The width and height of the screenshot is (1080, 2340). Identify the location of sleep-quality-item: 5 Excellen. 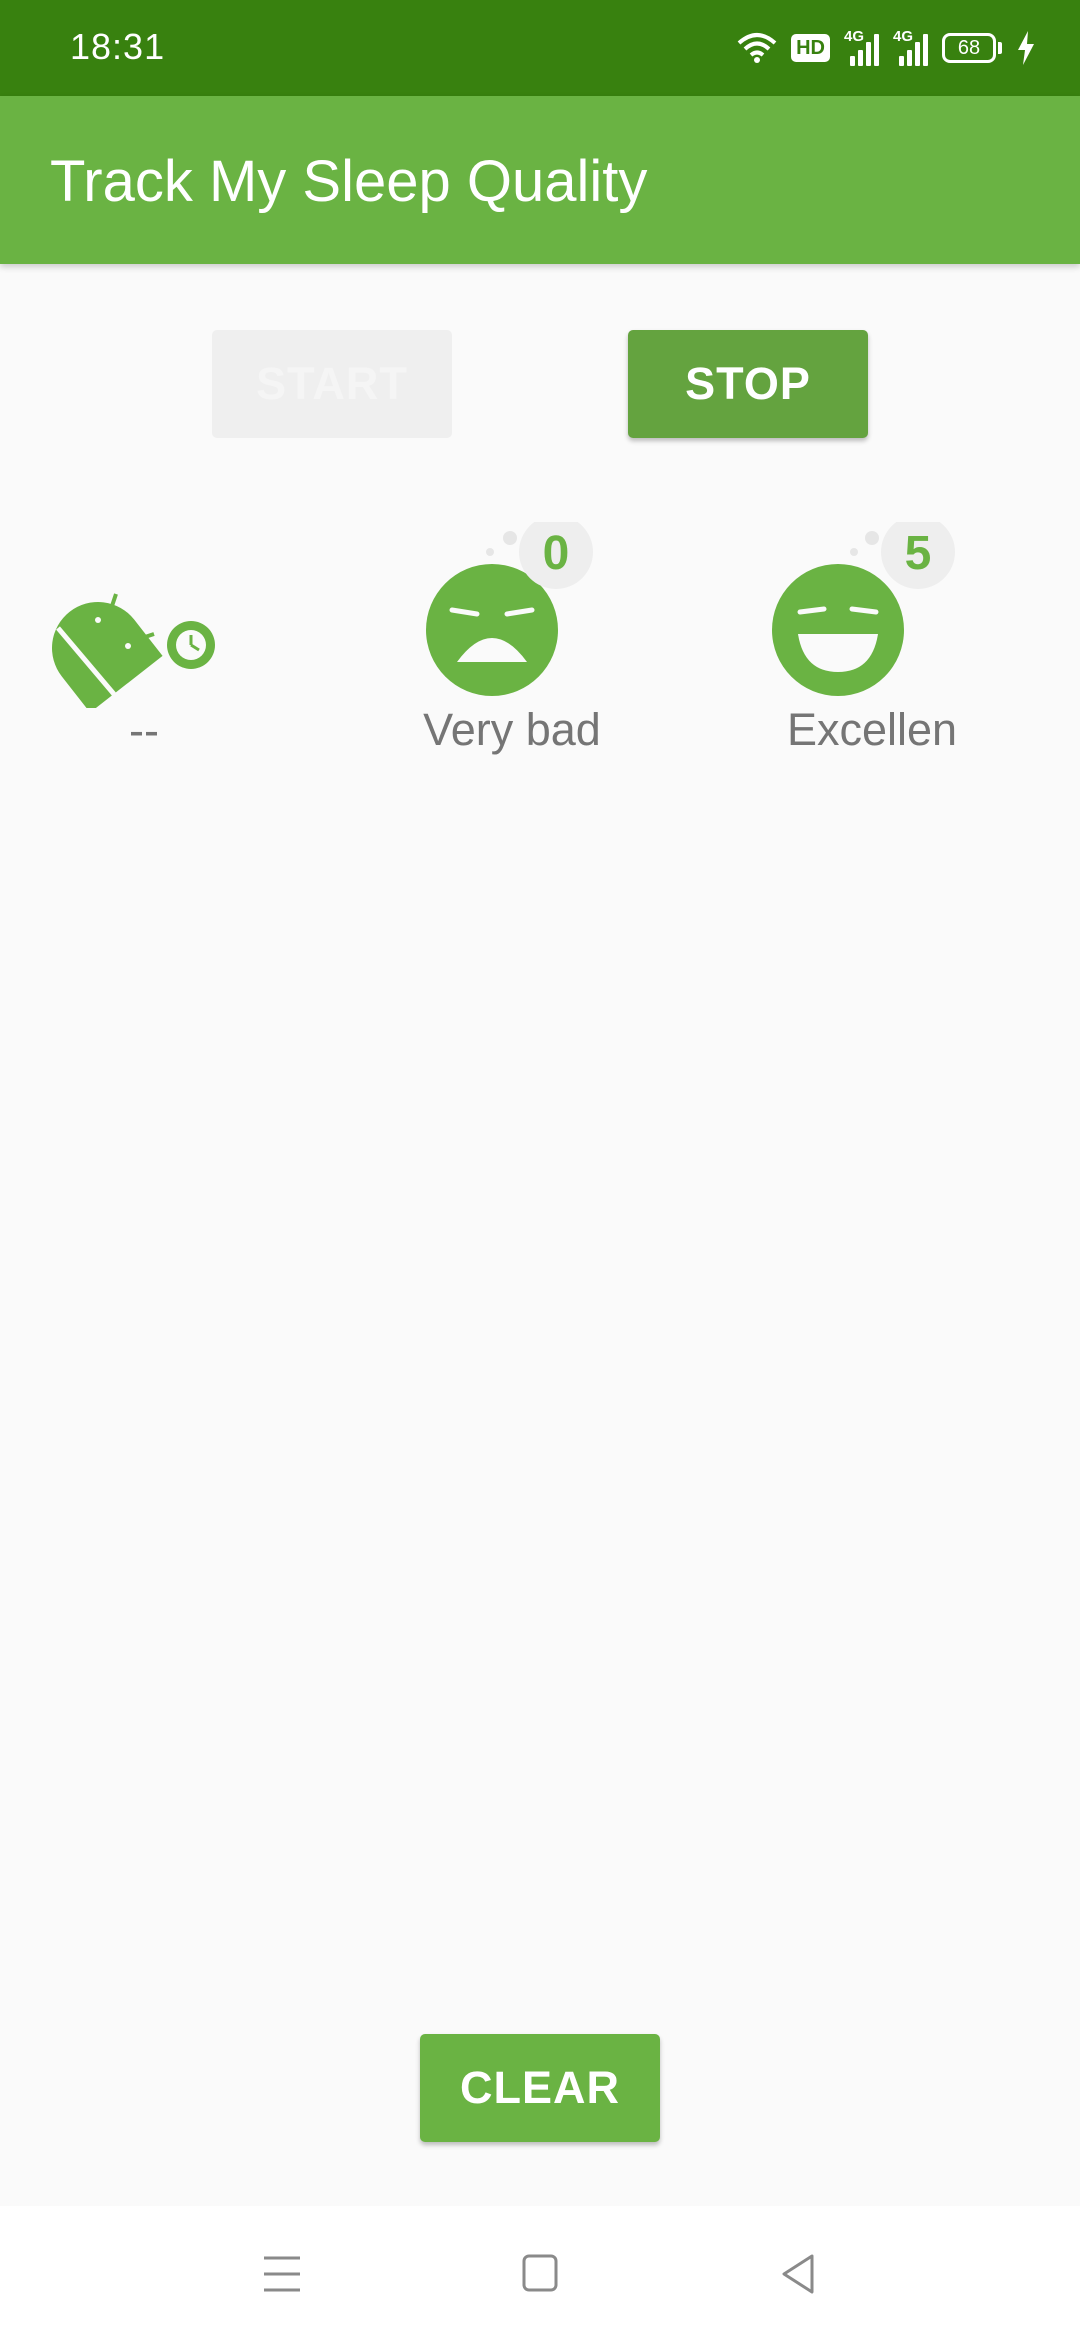
(882, 647).